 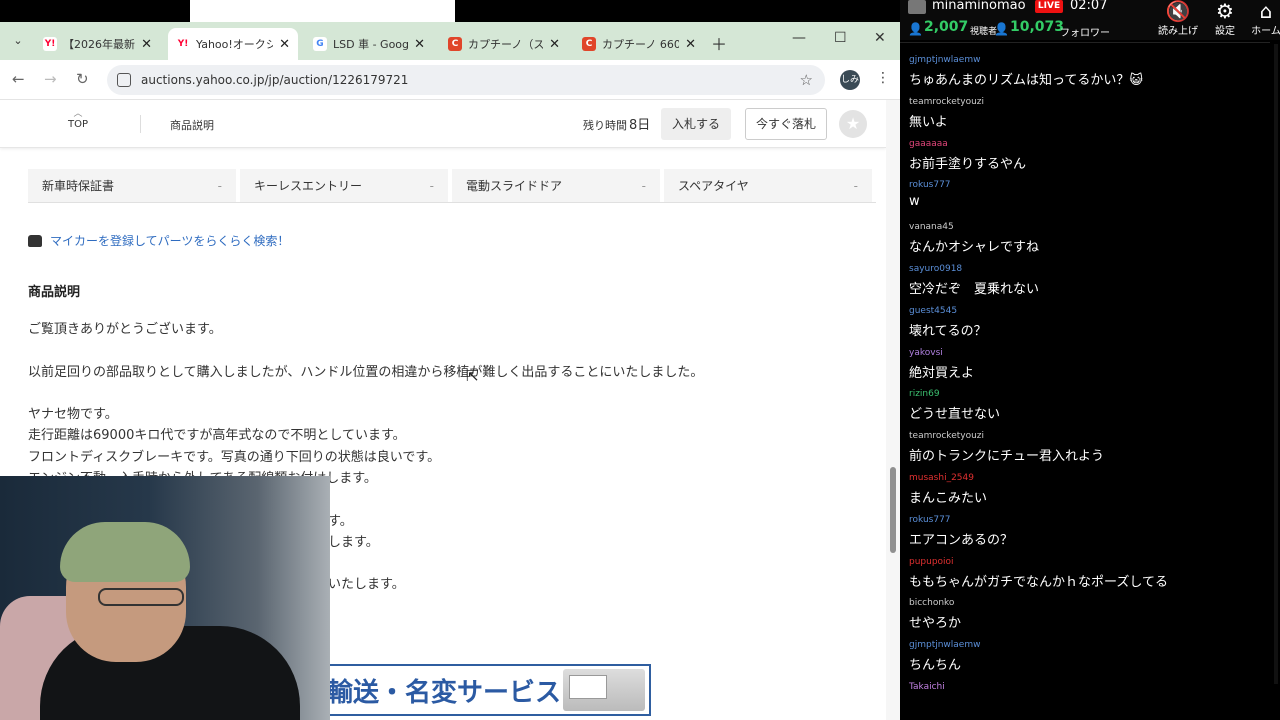 What do you see at coordinates (1266, 11) in the screenshot?
I see `home-icon: ⌂` at bounding box center [1266, 11].